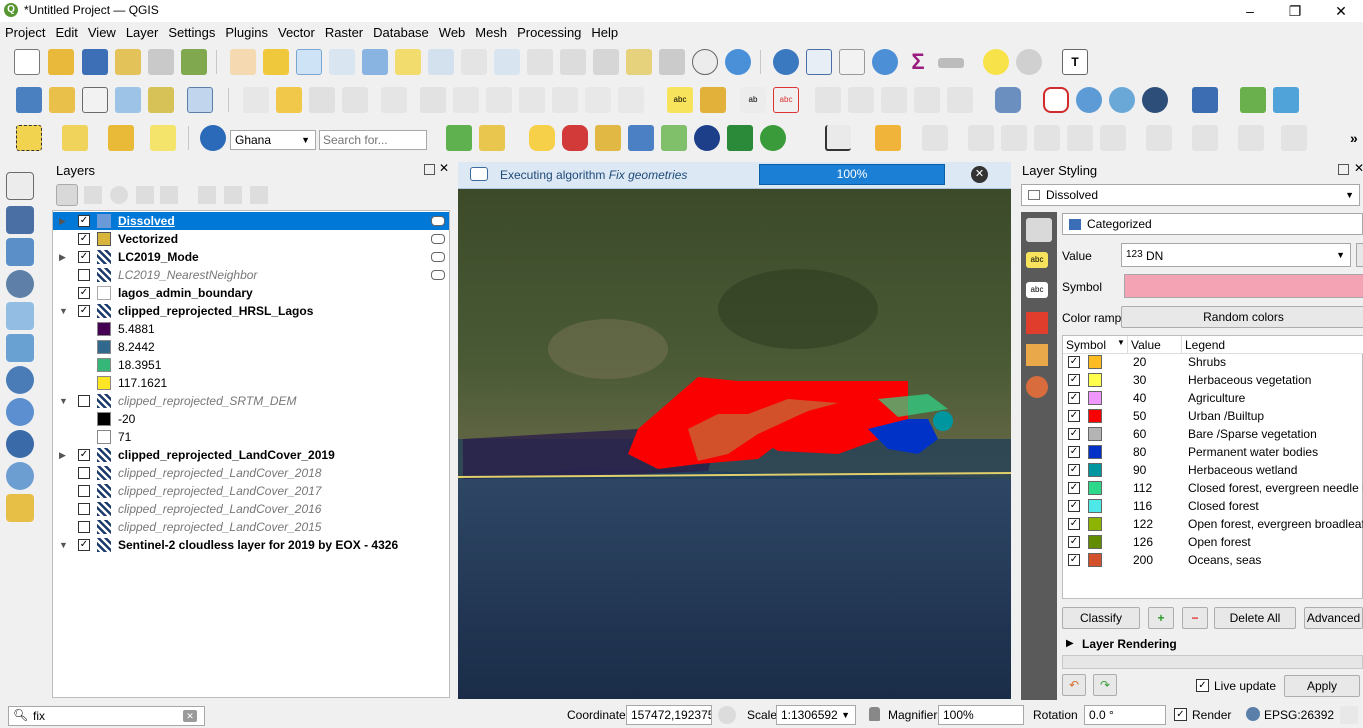 Image resolution: width=1363 pixels, height=728 pixels. What do you see at coordinates (161, 100) in the screenshot?
I see `plugins-icon` at bounding box center [161, 100].